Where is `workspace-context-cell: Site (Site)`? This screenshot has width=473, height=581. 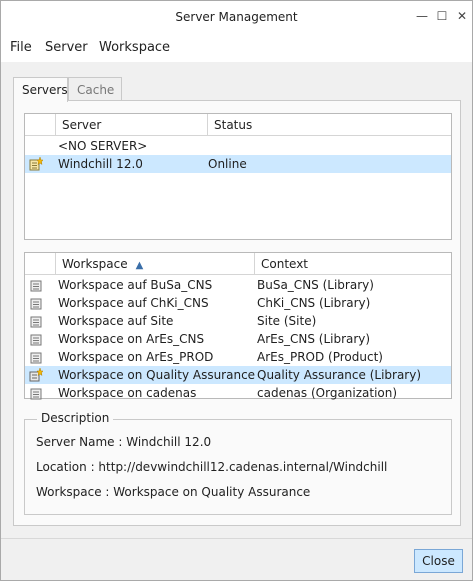
workspace-context-cell: Site (Site) is located at coordinates (287, 321).